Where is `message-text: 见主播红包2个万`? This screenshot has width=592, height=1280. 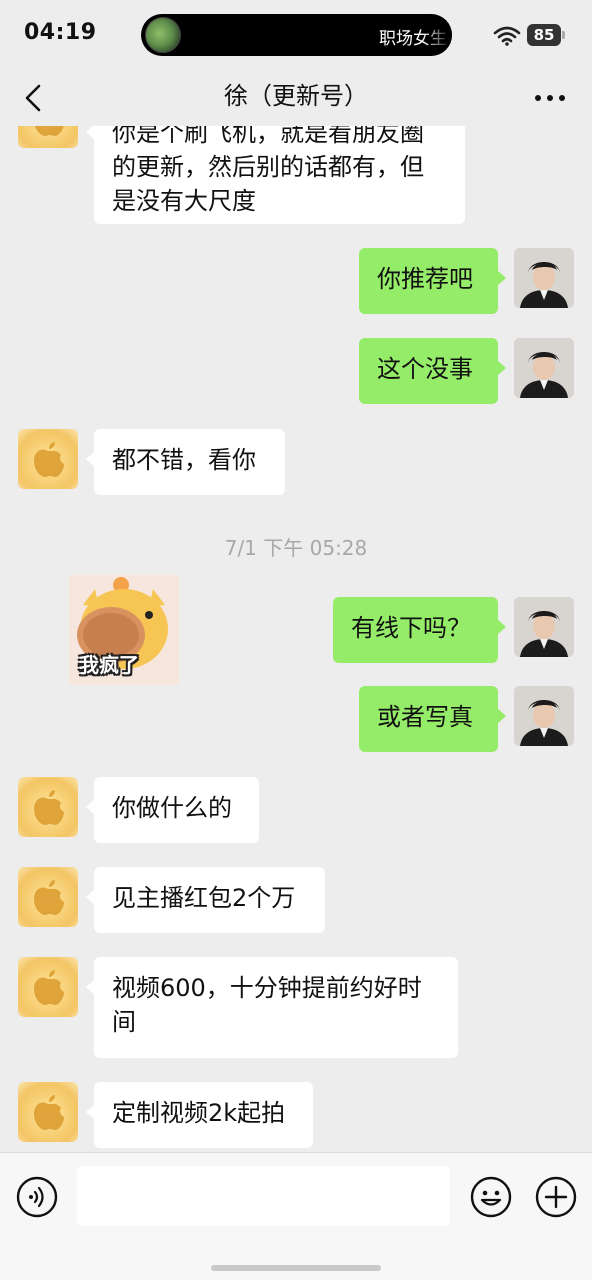
message-text: 见主播红包2个万 is located at coordinates (204, 898).